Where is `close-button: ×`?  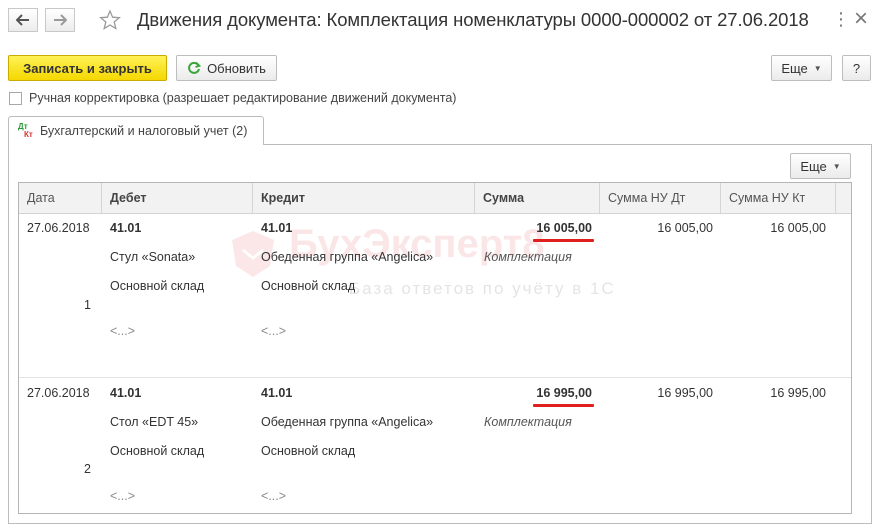 close-button: × is located at coordinates (861, 19).